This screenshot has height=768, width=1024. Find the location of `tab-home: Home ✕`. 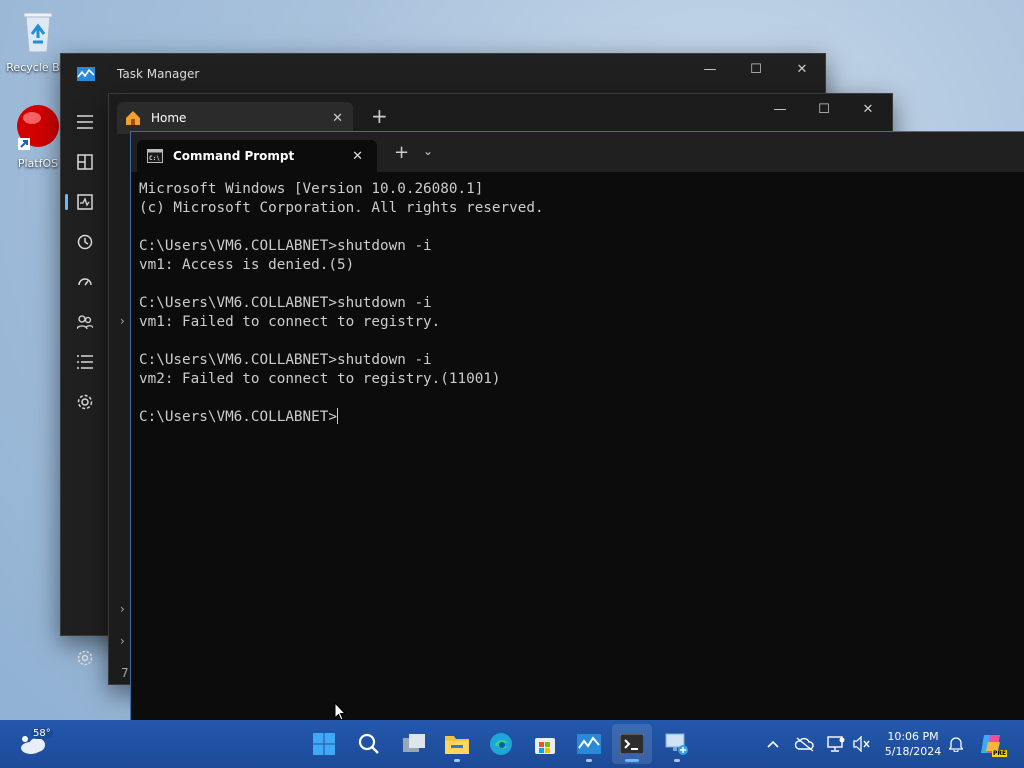

tab-home: Home ✕ is located at coordinates (235, 118).